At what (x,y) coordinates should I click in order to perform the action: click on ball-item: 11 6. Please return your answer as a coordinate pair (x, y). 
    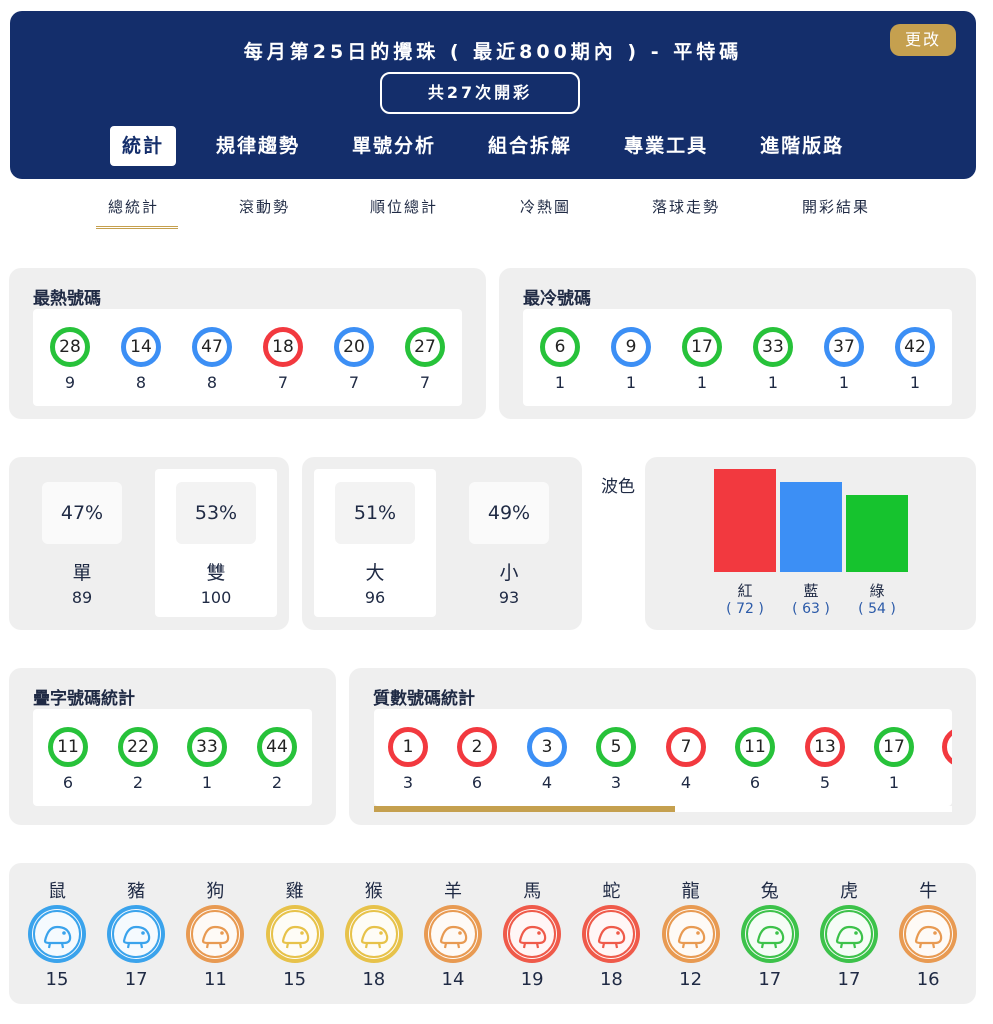
    Looking at the image, I should click on (68, 759).